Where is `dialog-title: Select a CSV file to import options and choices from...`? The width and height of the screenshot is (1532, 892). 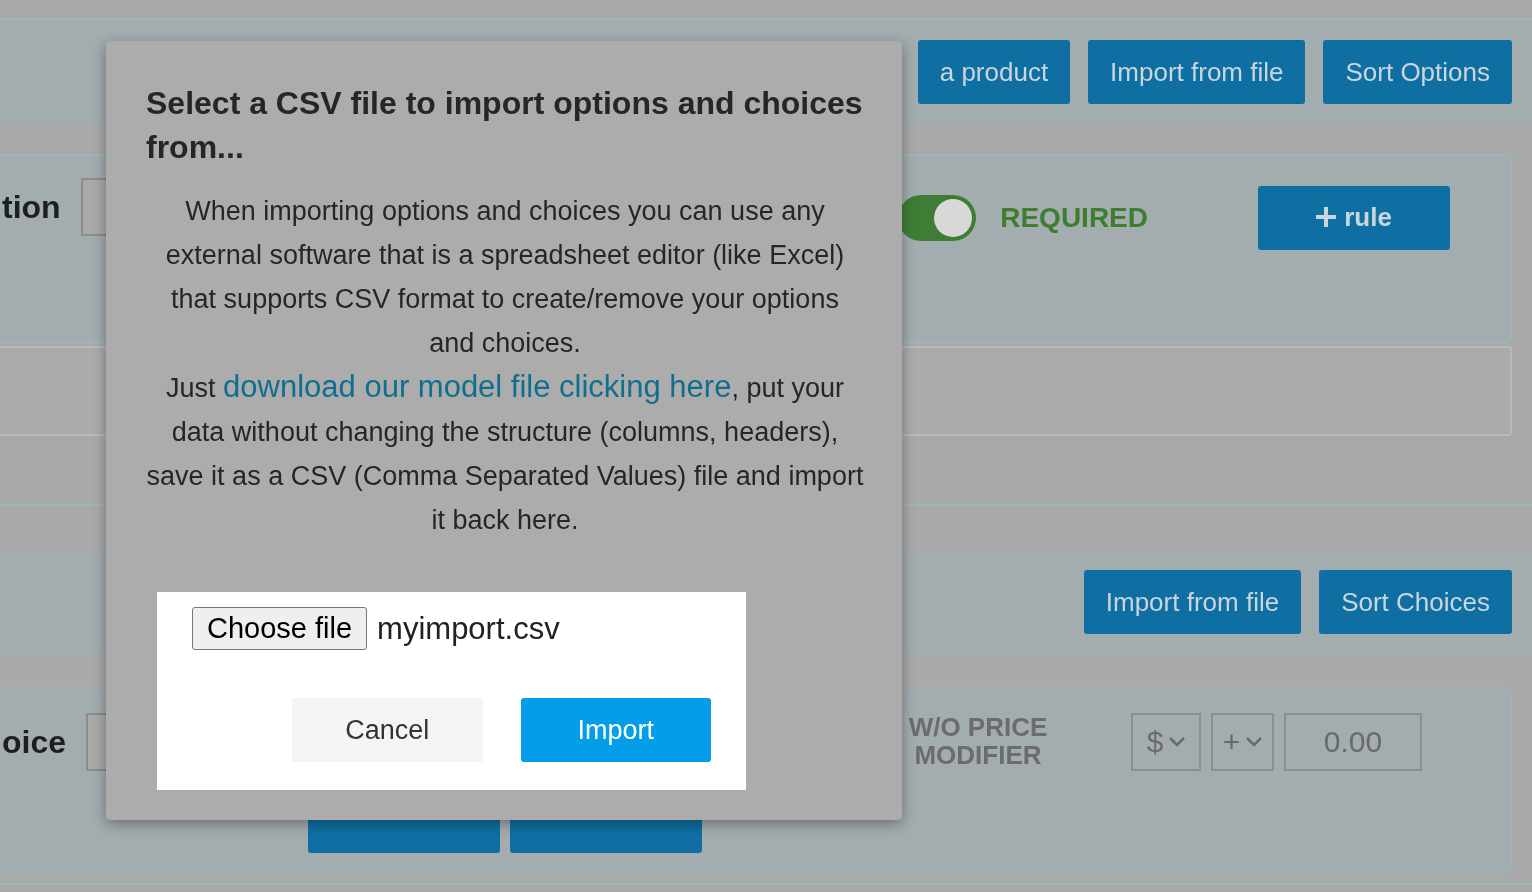 dialog-title: Select a CSV file to import options and choices from... is located at coordinates (505, 125).